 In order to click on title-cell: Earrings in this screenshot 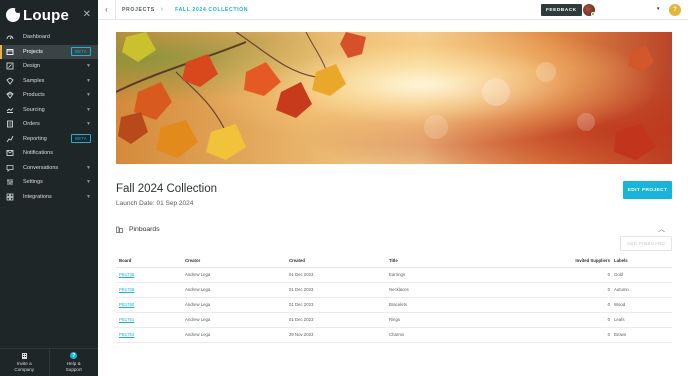, I will do `click(446, 275)`.